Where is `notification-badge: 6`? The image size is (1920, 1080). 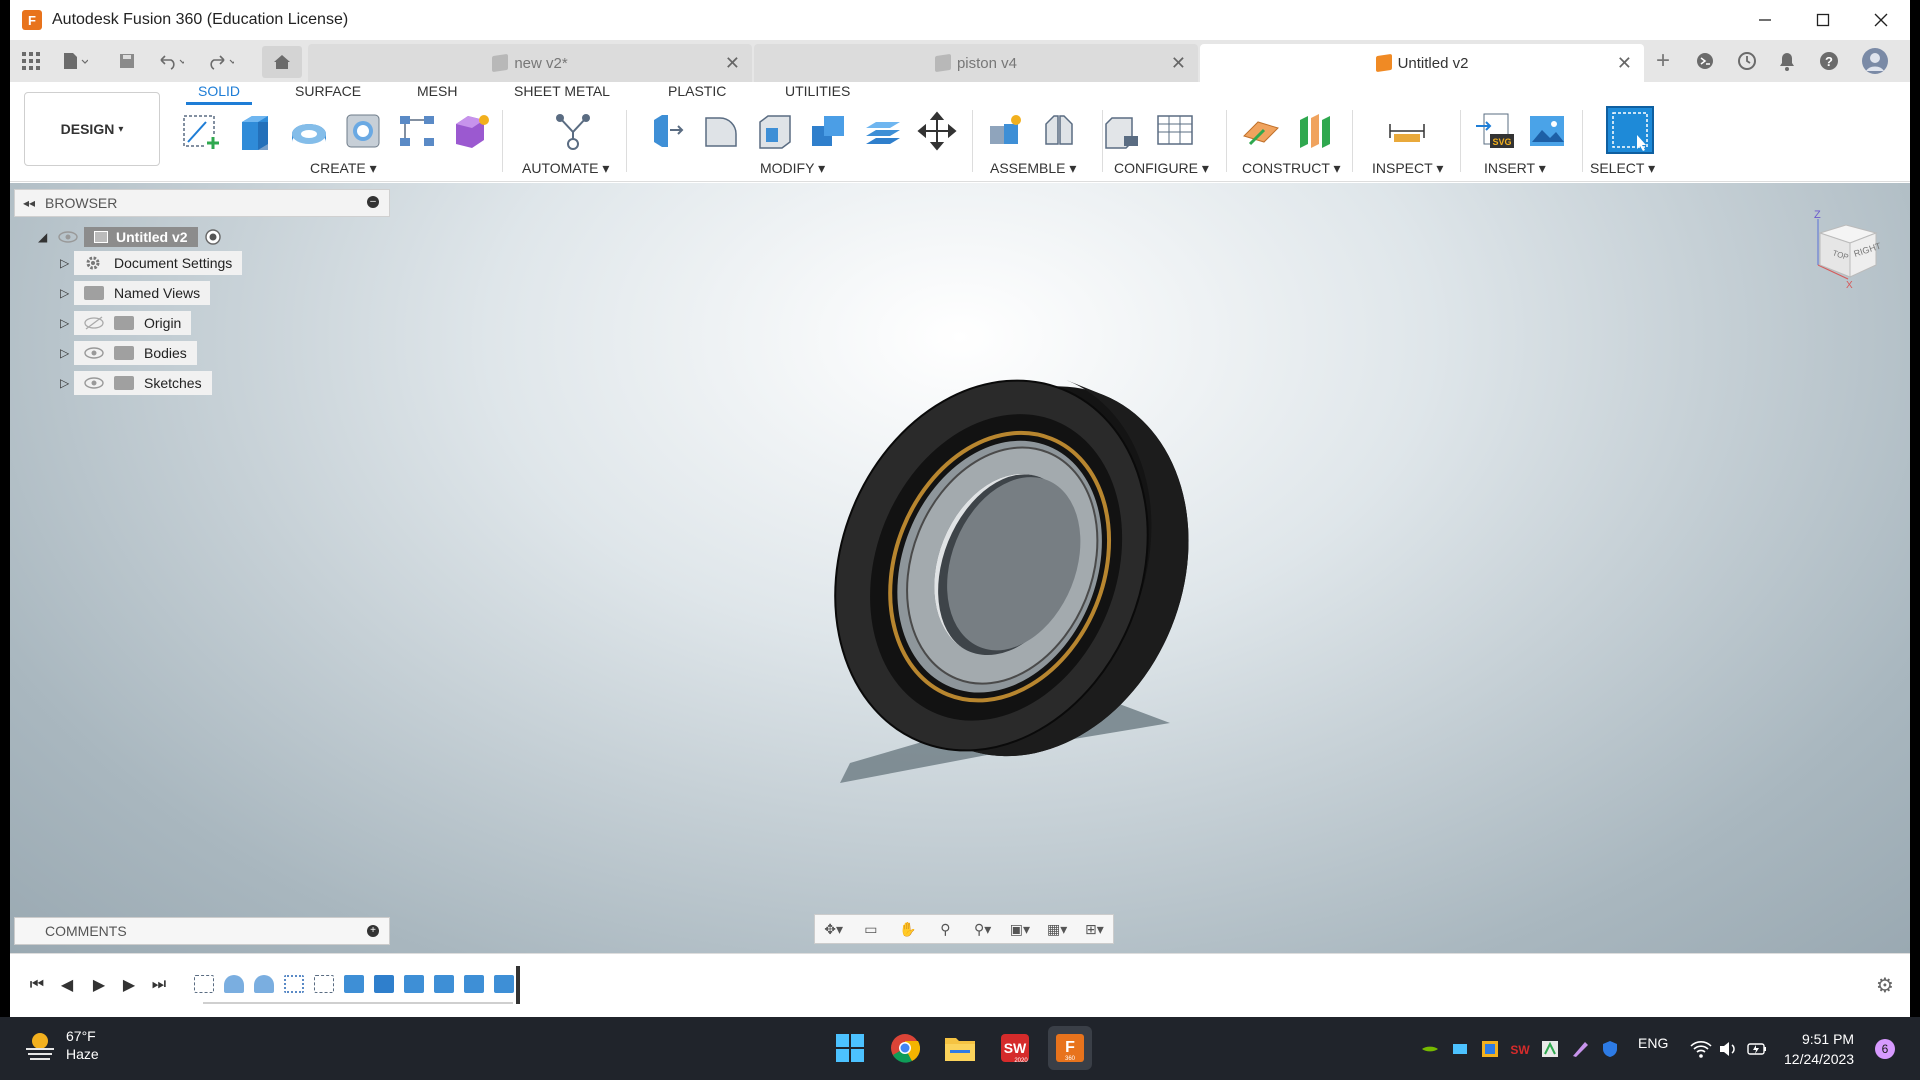 notification-badge: 6 is located at coordinates (1885, 1049).